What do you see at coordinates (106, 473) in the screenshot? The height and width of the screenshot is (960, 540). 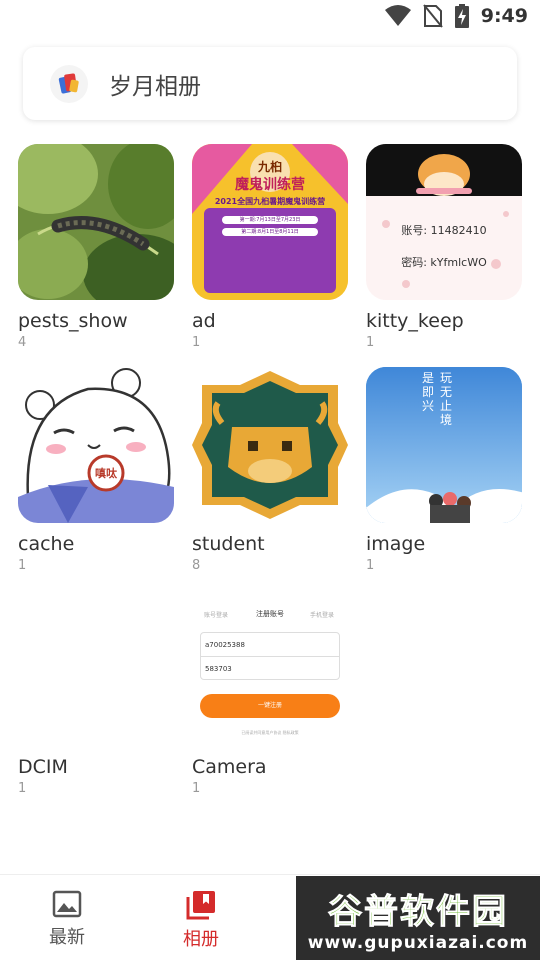 I see `cache-badge: 嗔呔` at bounding box center [106, 473].